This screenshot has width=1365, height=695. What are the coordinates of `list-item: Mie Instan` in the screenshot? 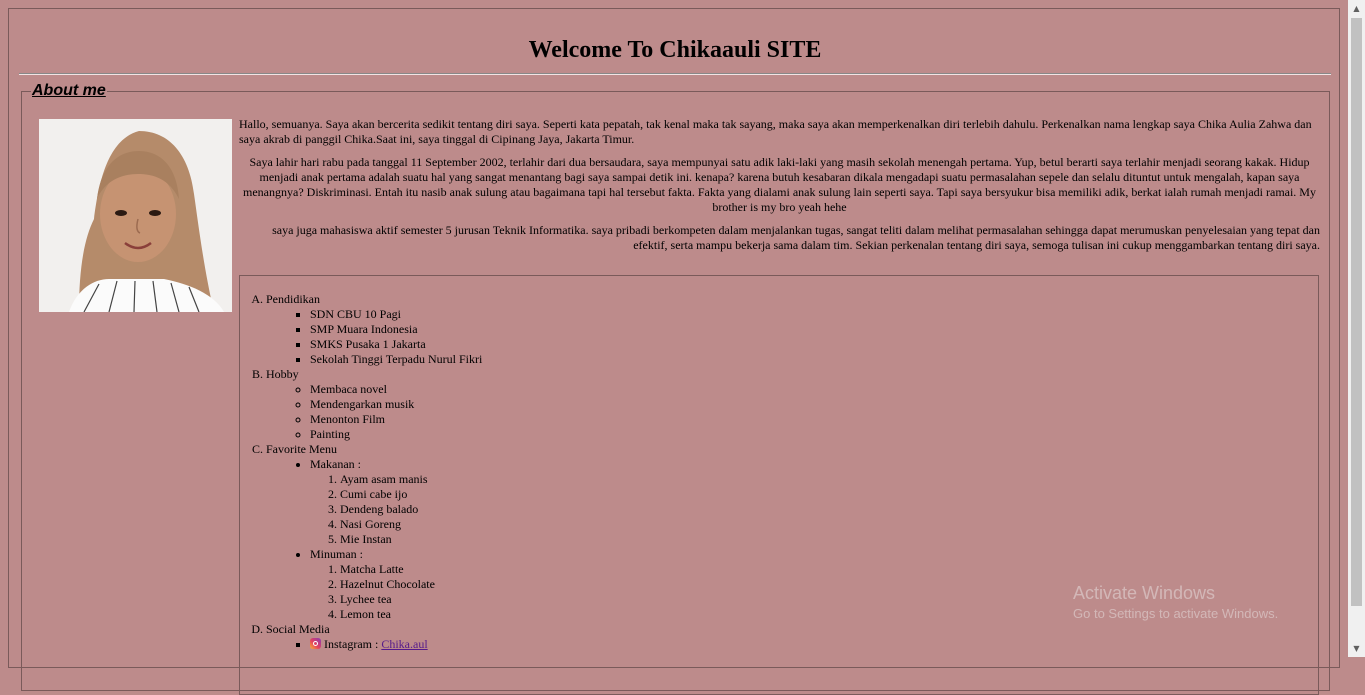 It's located at (829, 539).